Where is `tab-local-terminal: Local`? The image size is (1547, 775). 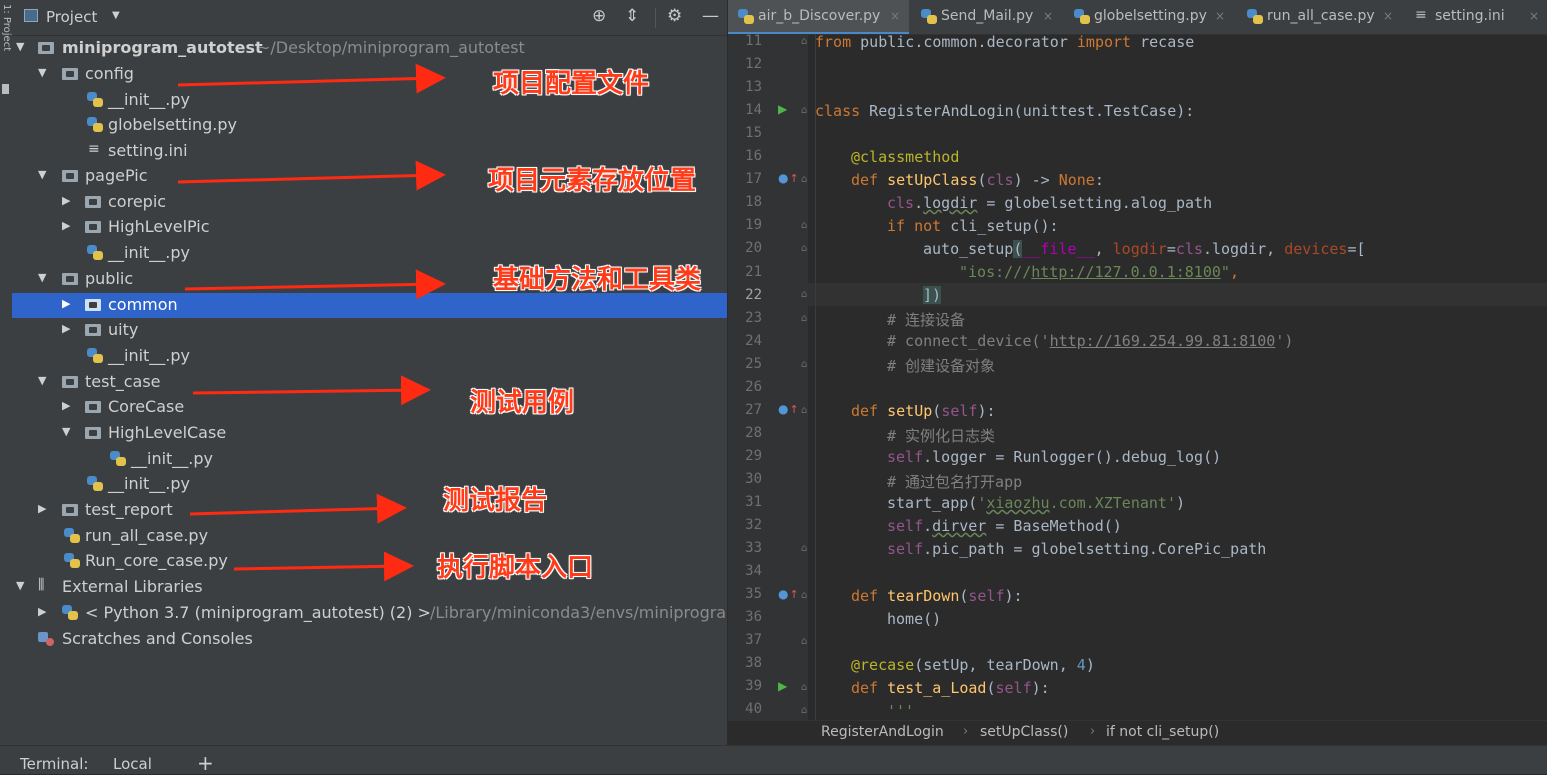
tab-local-terminal: Local is located at coordinates (132, 764).